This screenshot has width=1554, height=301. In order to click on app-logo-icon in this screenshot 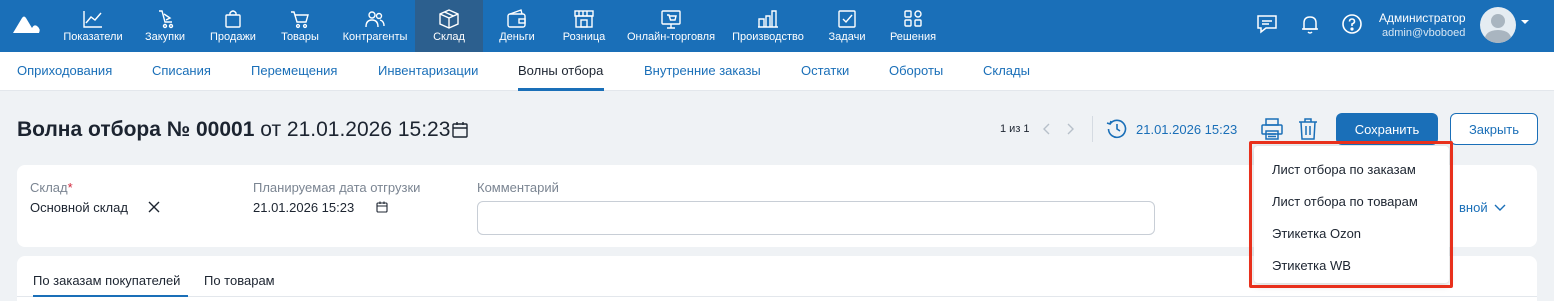, I will do `click(26, 24)`.